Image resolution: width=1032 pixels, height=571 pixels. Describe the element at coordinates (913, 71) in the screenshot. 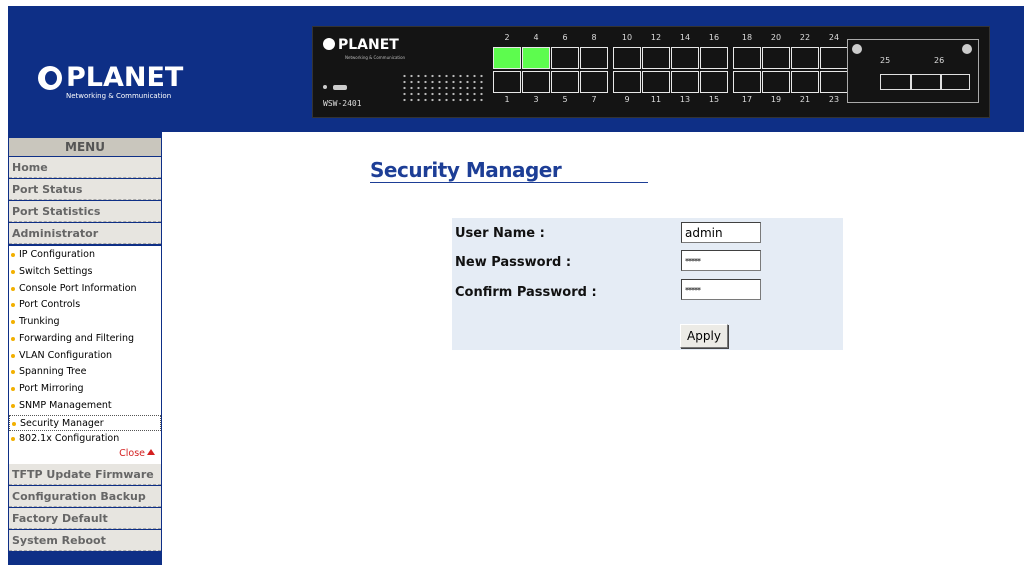

I see `sfp-module-area: 25 26` at that location.